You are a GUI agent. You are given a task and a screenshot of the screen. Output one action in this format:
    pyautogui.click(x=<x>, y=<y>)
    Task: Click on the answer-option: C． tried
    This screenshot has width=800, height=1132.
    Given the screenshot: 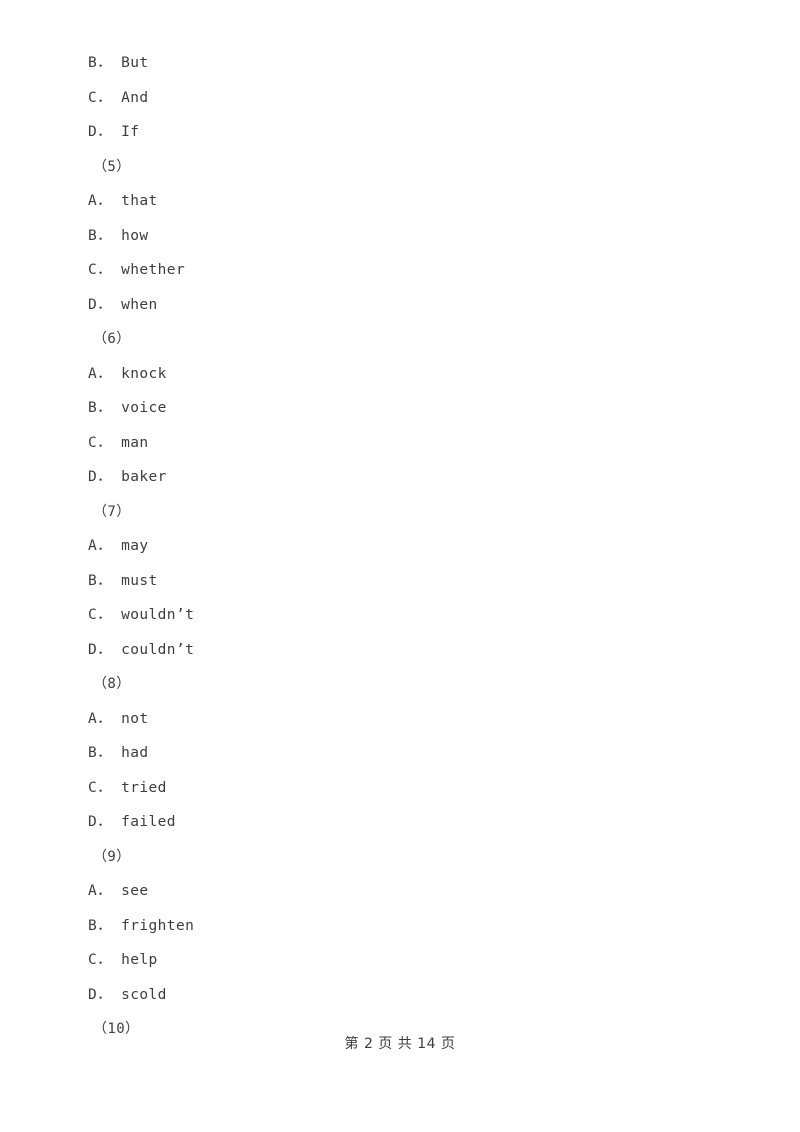 What is the action you would take?
    pyautogui.click(x=127, y=787)
    